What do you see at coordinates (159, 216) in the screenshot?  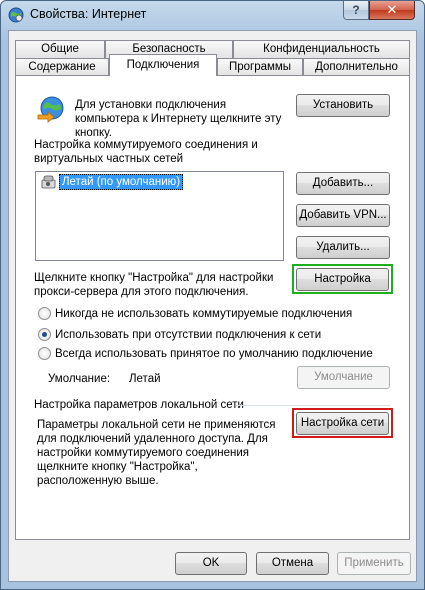 I see `connections-list: Летай (по умолчанию)` at bounding box center [159, 216].